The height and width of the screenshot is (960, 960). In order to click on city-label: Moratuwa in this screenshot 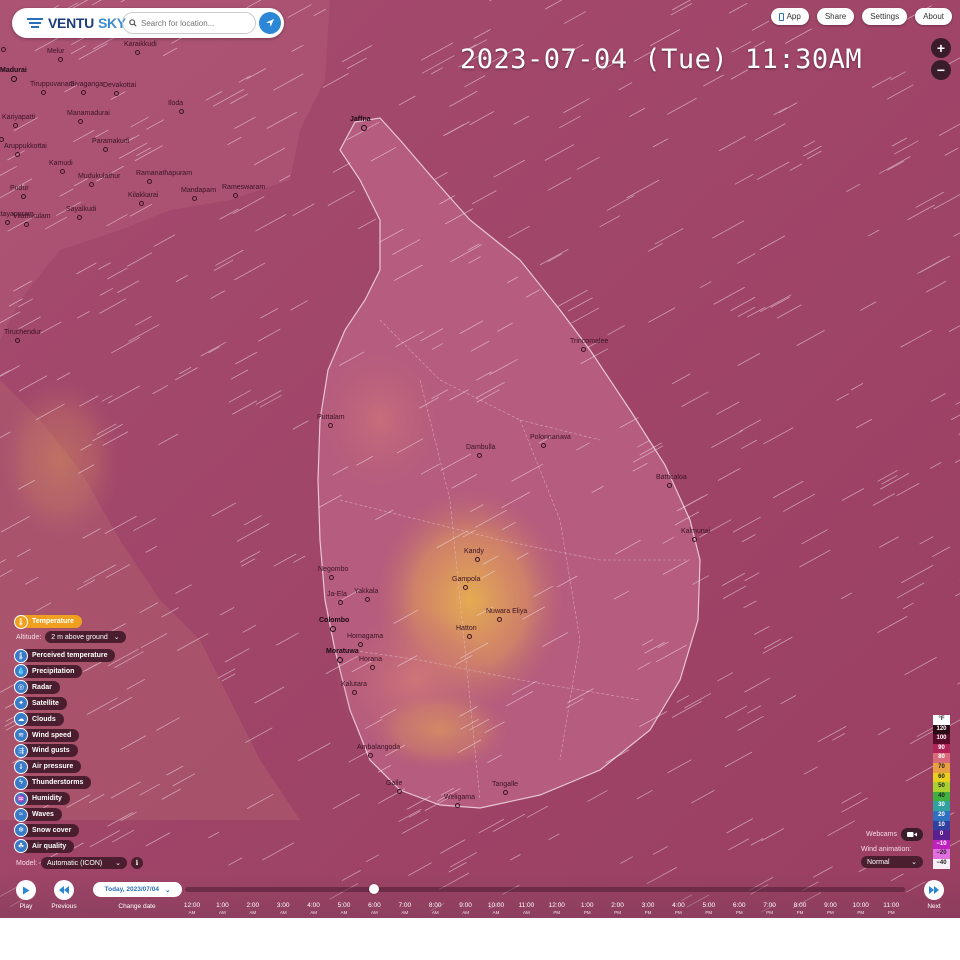, I will do `click(342, 651)`.